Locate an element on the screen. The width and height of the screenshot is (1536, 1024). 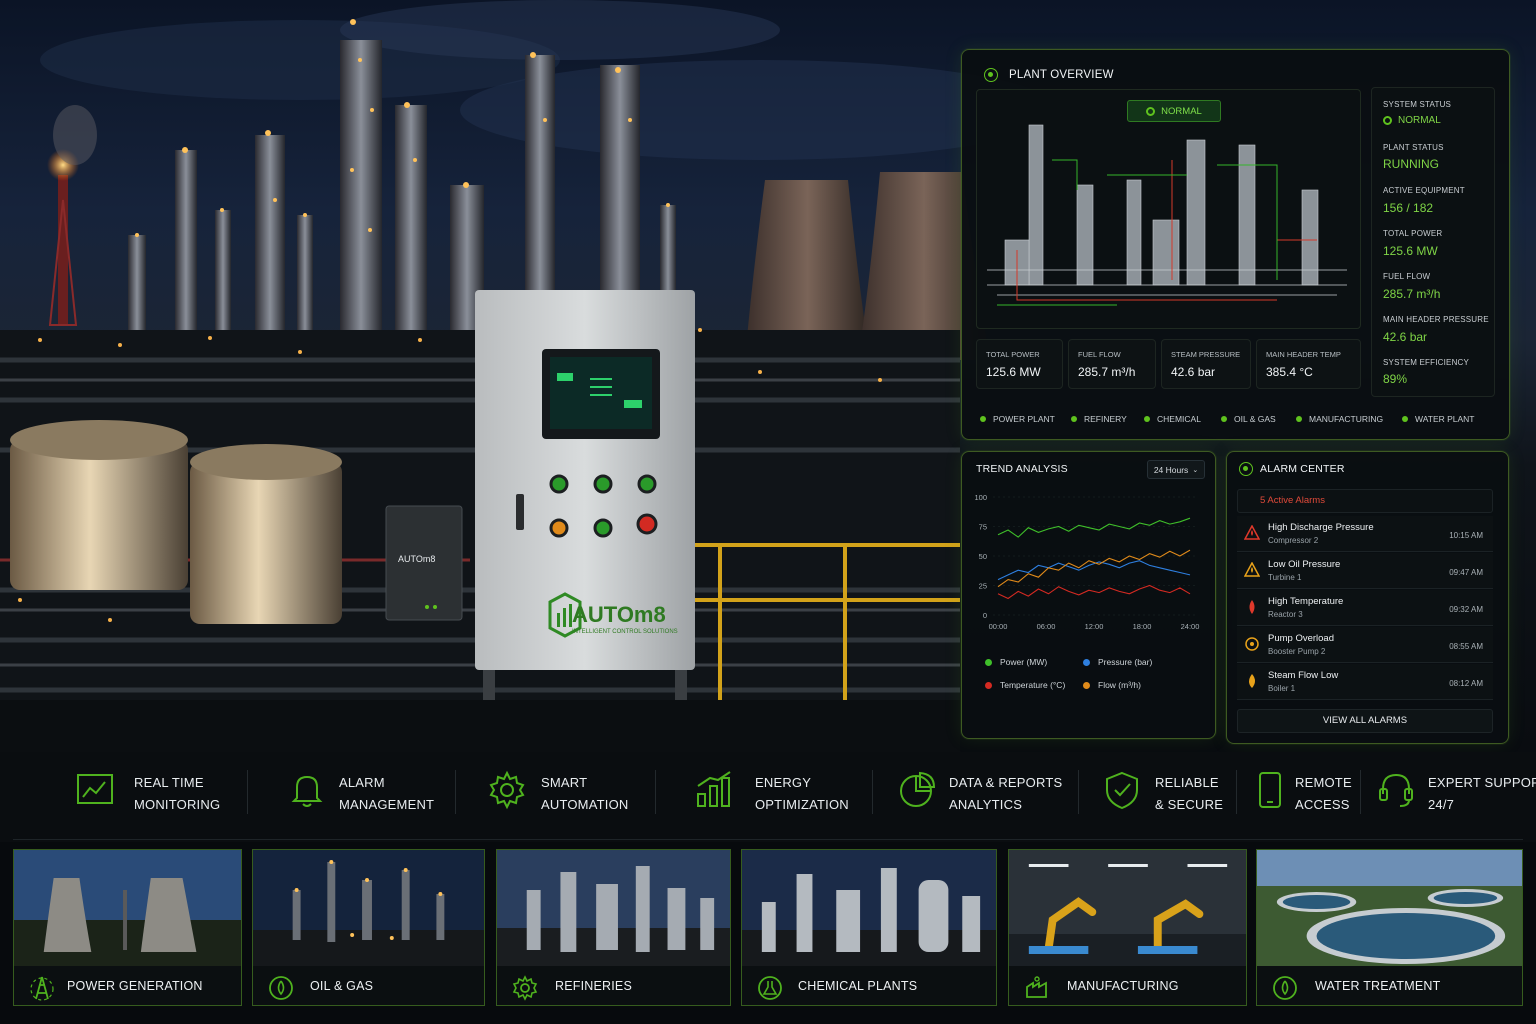
industry-card-refineries: REFINERIES is located at coordinates (613, 927).